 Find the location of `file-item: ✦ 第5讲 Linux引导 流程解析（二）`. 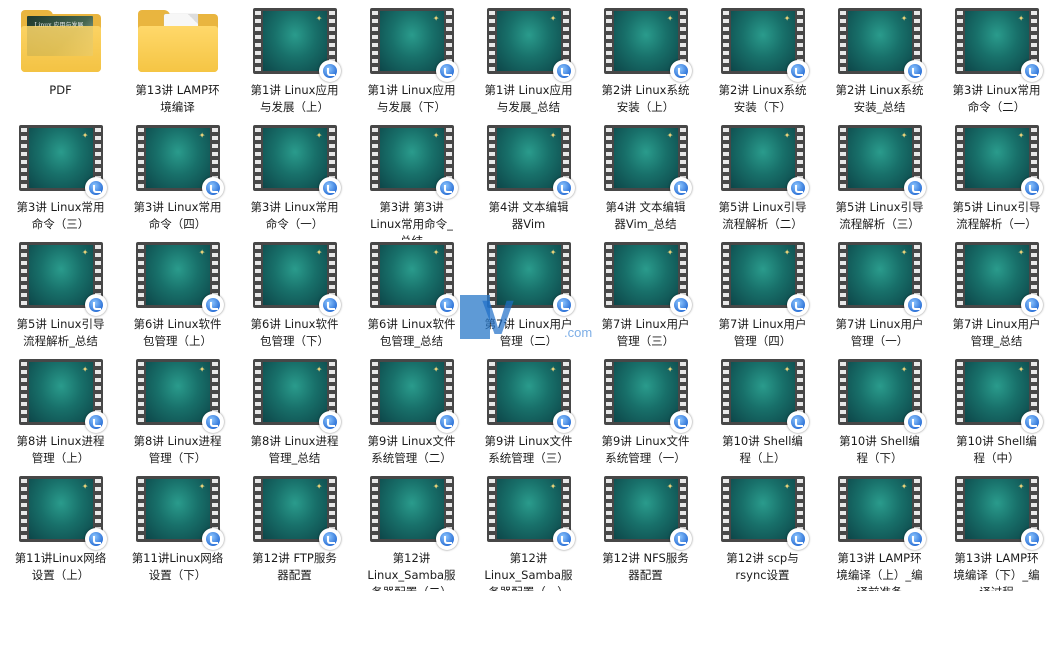

file-item: ✦ 第5讲 Linux引导 流程解析（二） is located at coordinates (762, 181).